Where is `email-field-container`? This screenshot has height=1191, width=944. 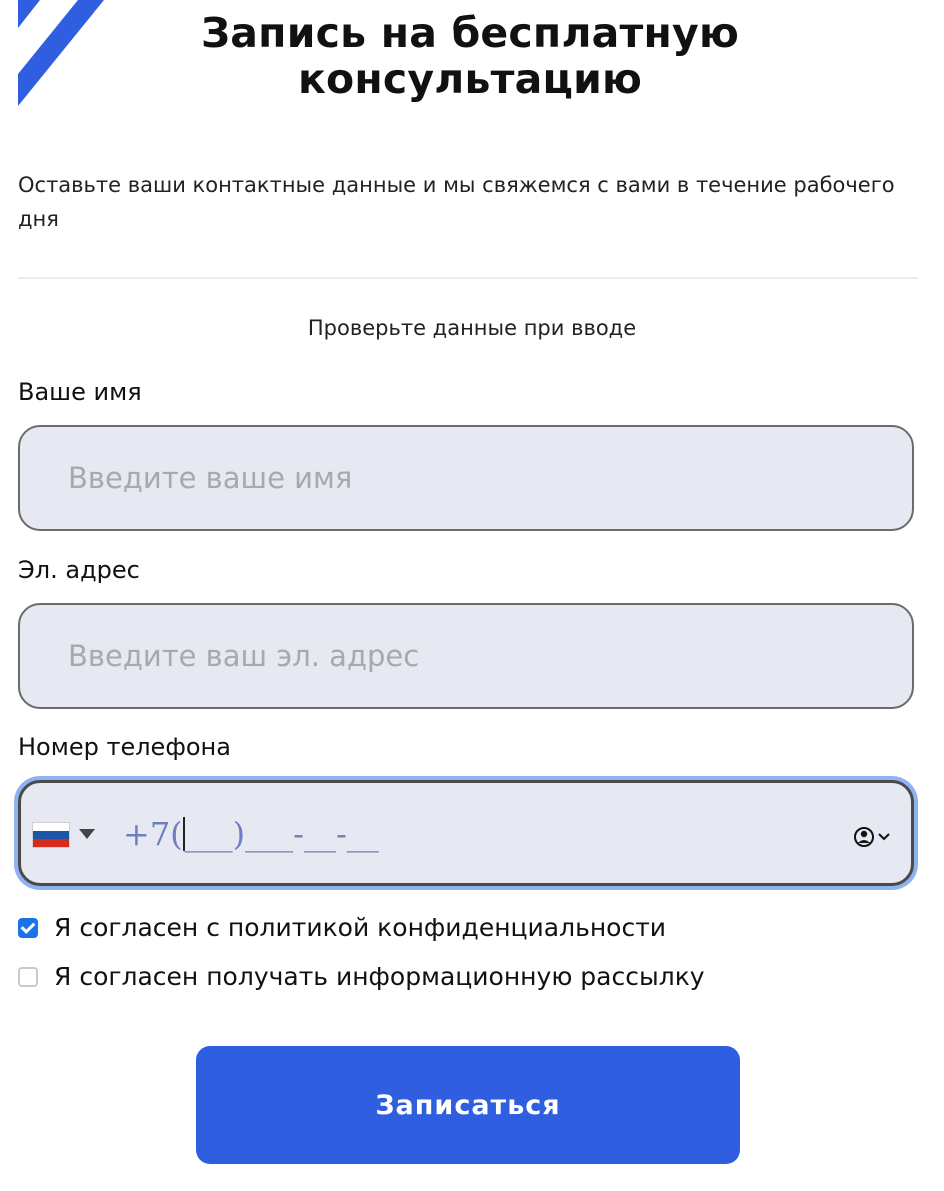
email-field-container is located at coordinates (466, 656).